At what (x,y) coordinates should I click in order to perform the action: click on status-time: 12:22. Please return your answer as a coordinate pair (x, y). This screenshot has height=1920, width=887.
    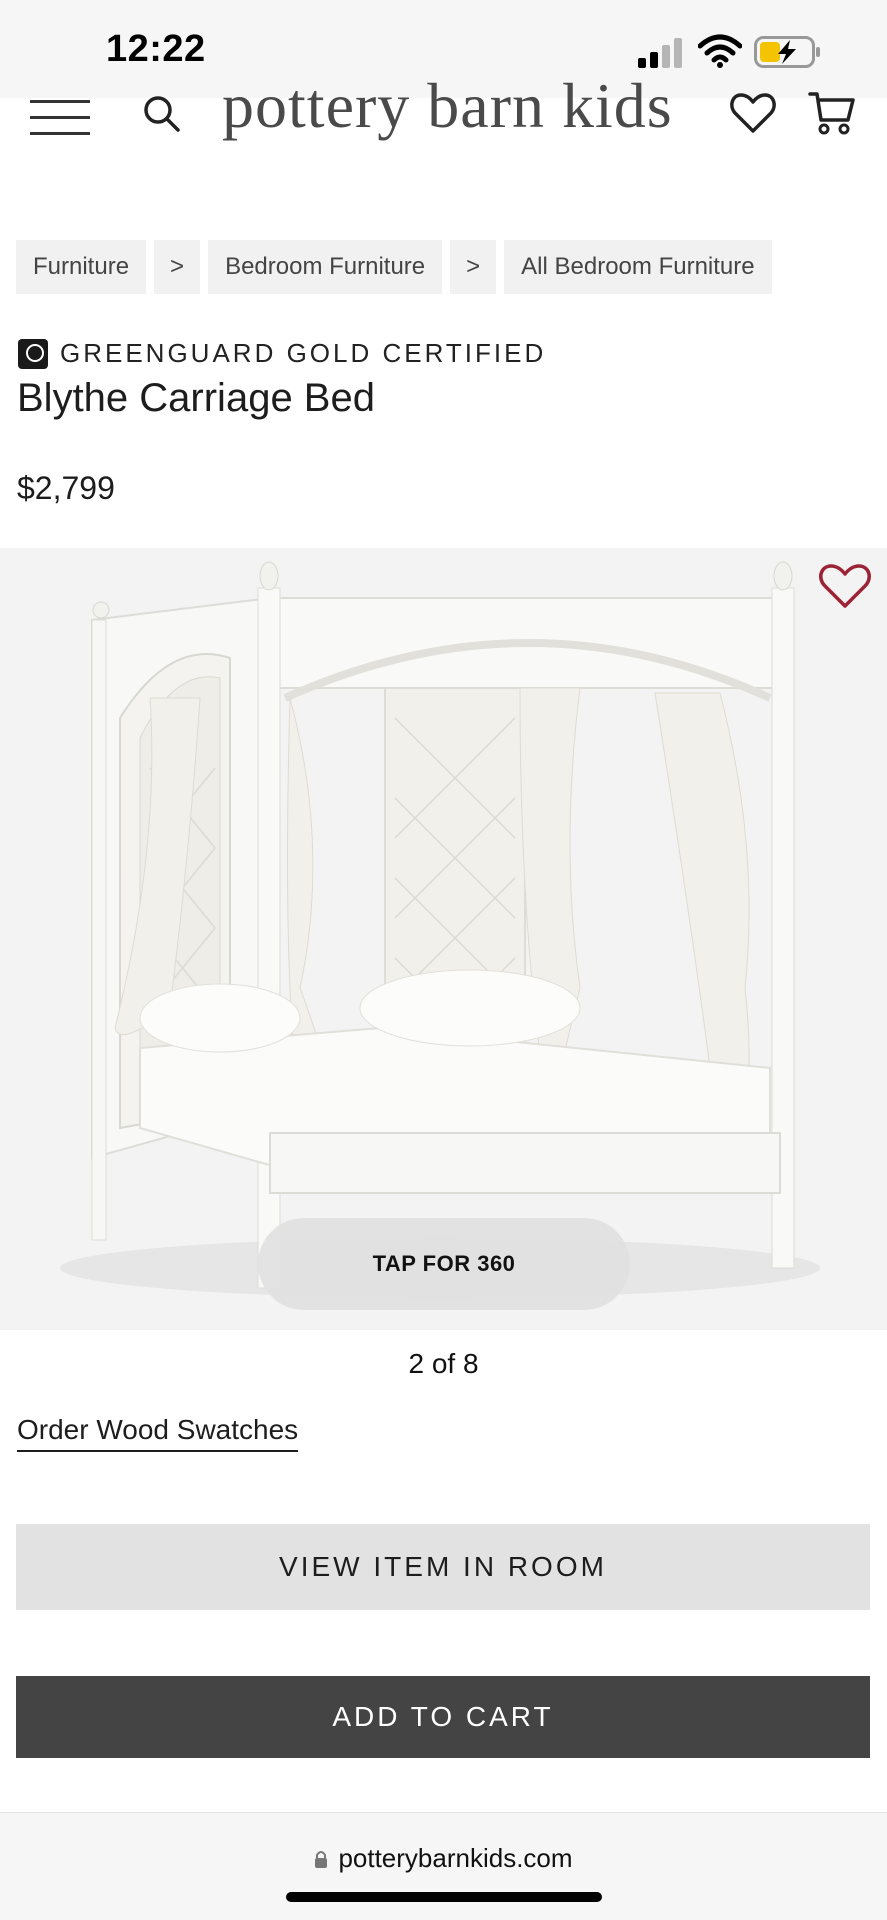
    Looking at the image, I should click on (156, 49).